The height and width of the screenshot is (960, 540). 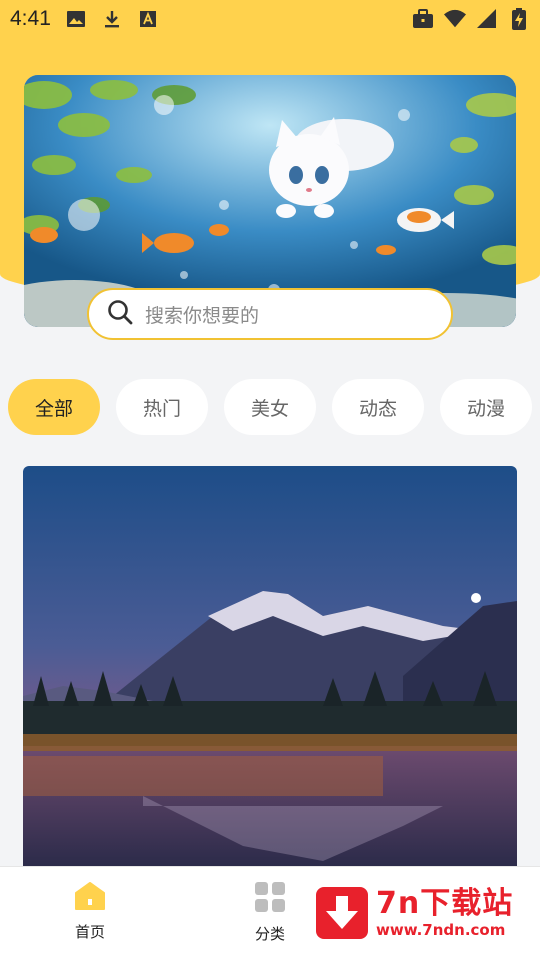 I want to click on battery-charging-icon, so click(x=519, y=19).